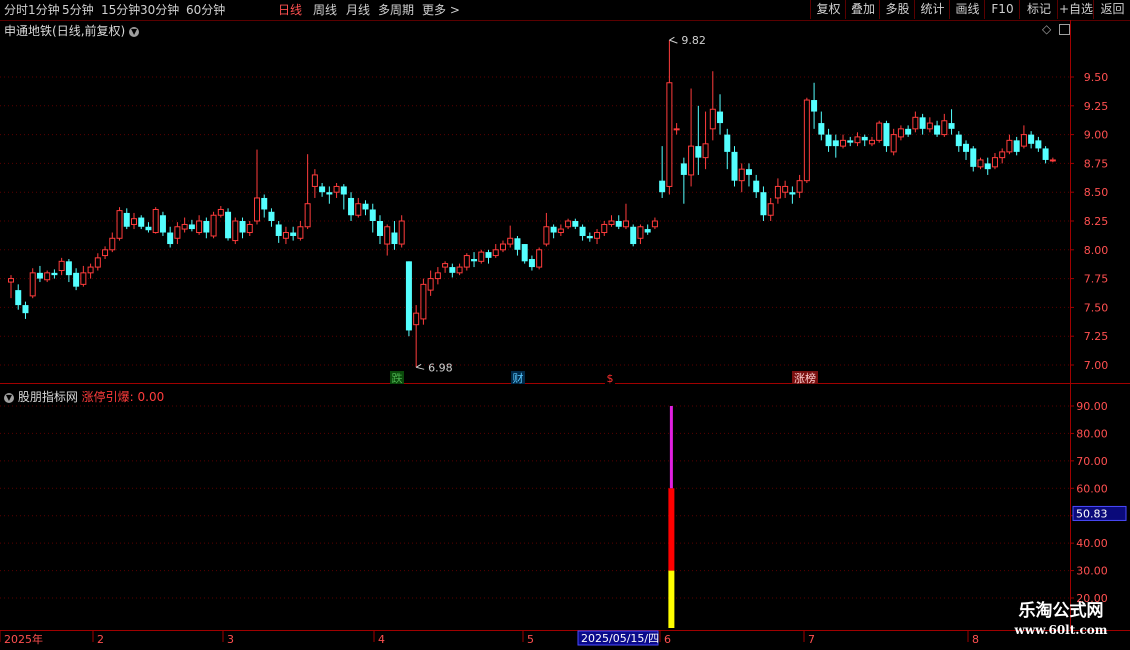 The width and height of the screenshot is (1130, 650). What do you see at coordinates (1096, 163) in the screenshot?
I see `price-tick-label: 8.75` at bounding box center [1096, 163].